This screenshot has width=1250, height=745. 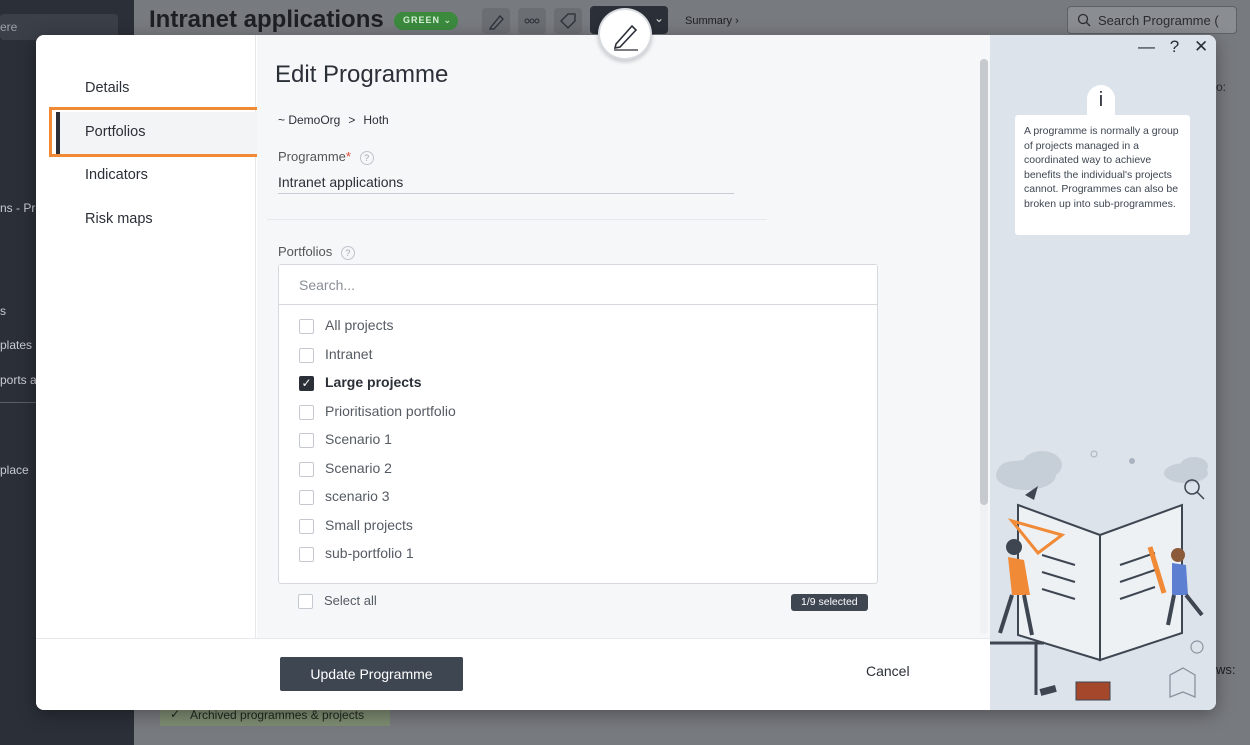 I want to click on breadcrumb-root: ~ DemoOrg, so click(x=309, y=120).